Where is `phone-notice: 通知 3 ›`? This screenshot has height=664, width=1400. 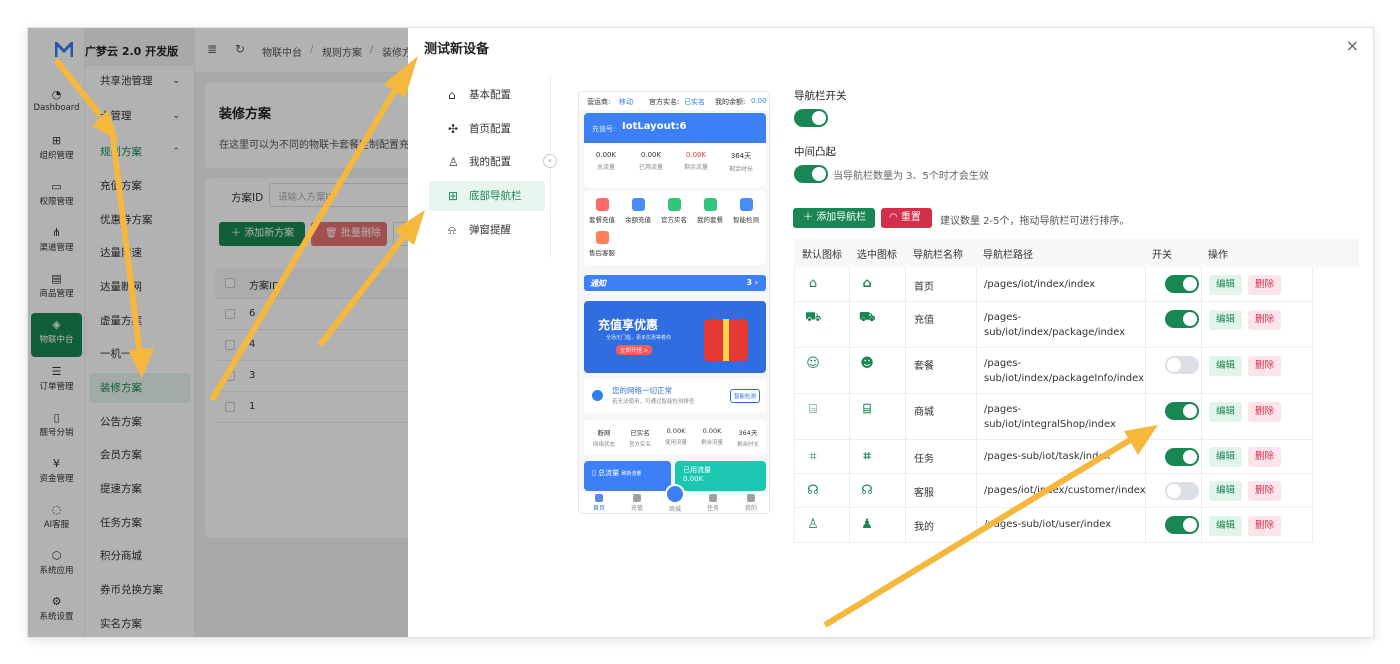 phone-notice: 通知 3 › is located at coordinates (675, 283).